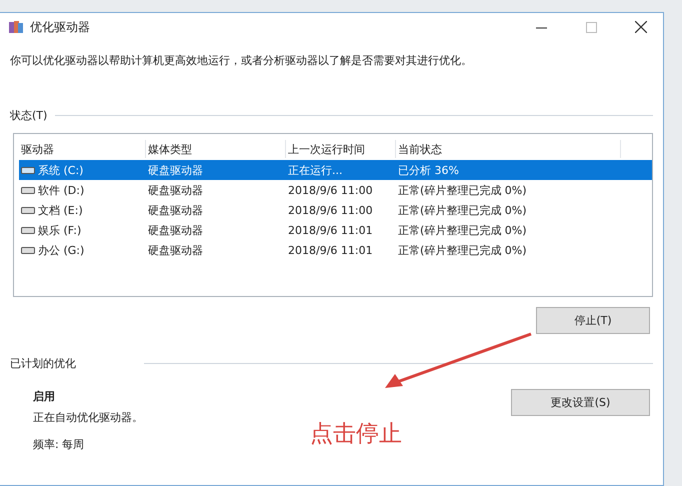  What do you see at coordinates (593, 320) in the screenshot?
I see `stop-button: 停止(T)` at bounding box center [593, 320].